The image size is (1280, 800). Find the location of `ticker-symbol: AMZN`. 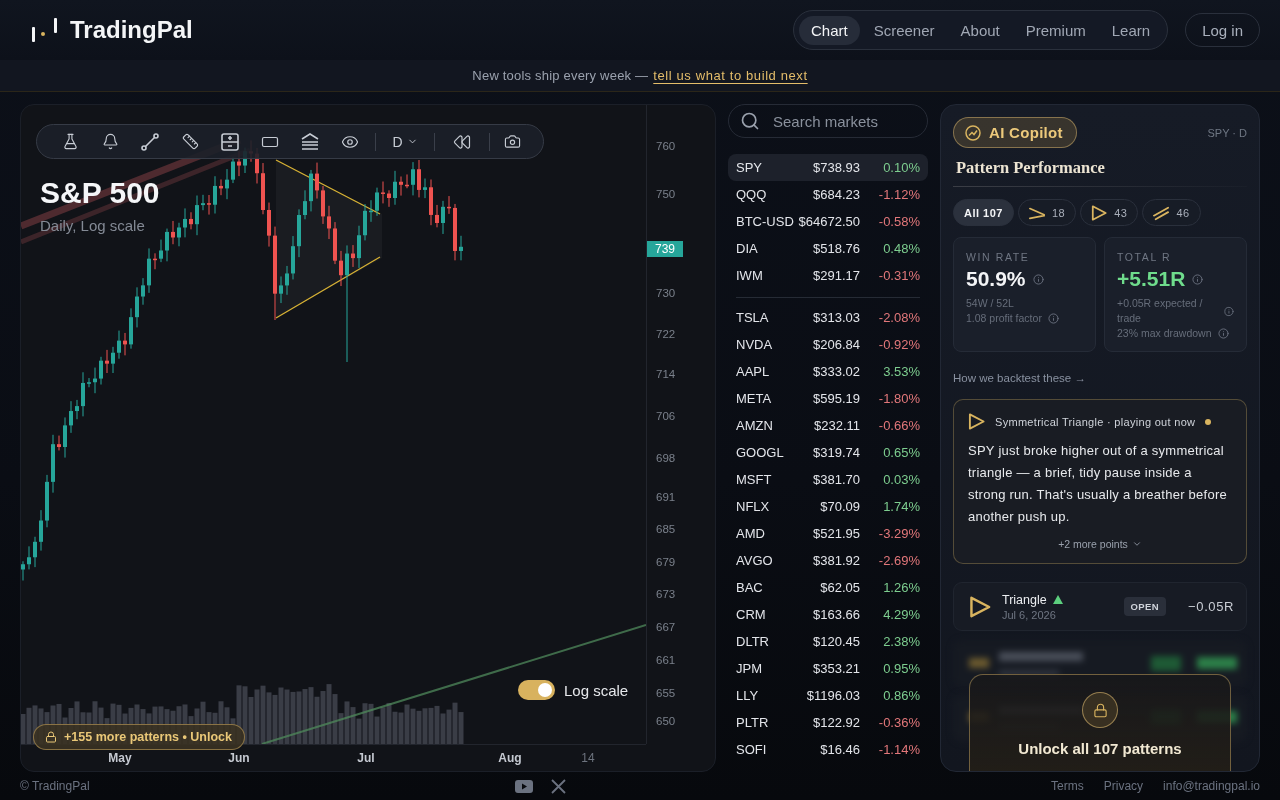

ticker-symbol: AMZN is located at coordinates (754, 425).